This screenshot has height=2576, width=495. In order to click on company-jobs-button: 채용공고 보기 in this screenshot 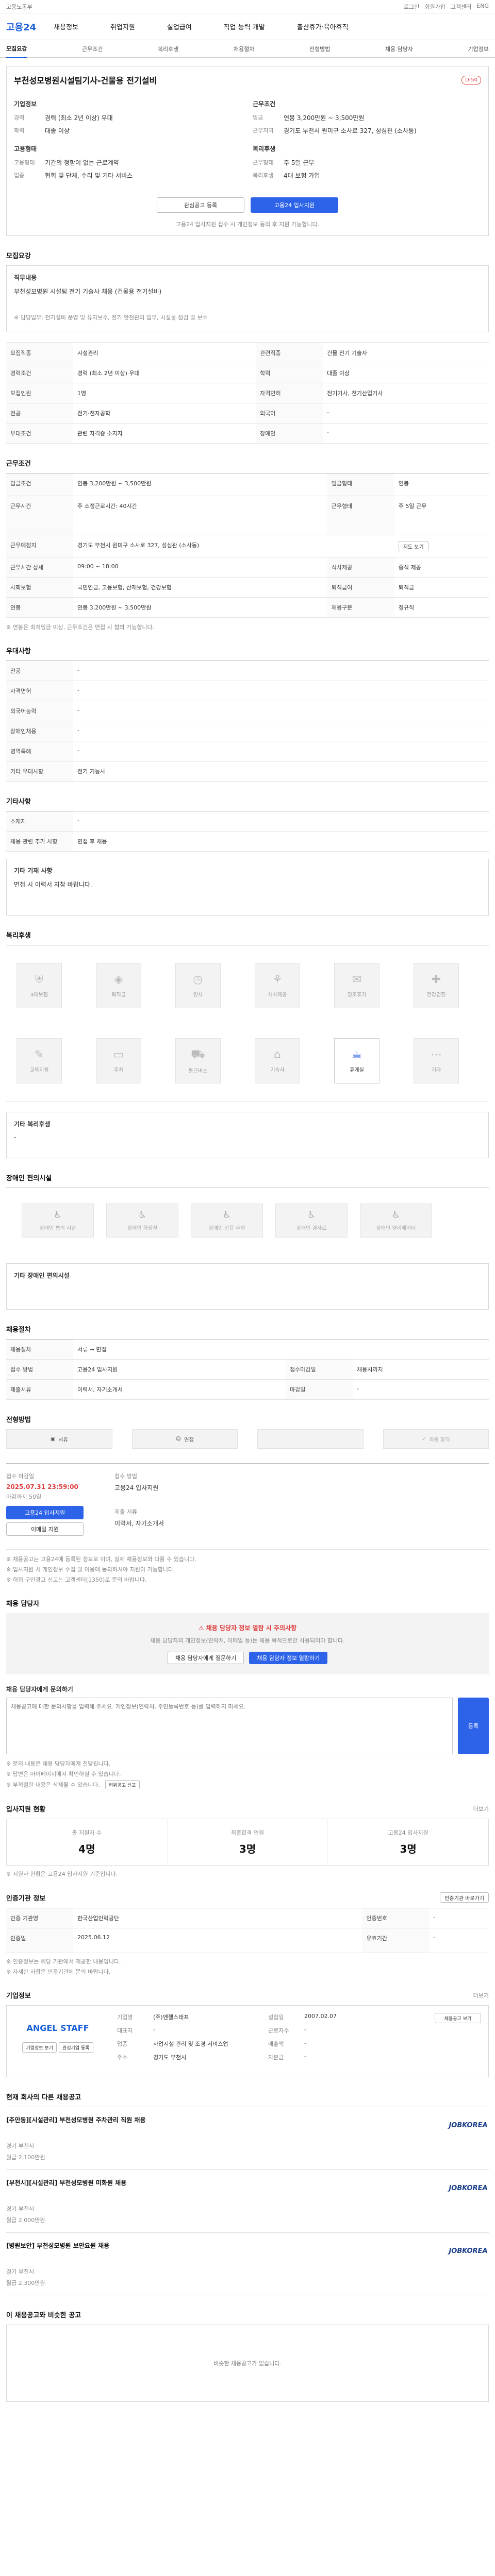, I will do `click(458, 2018)`.